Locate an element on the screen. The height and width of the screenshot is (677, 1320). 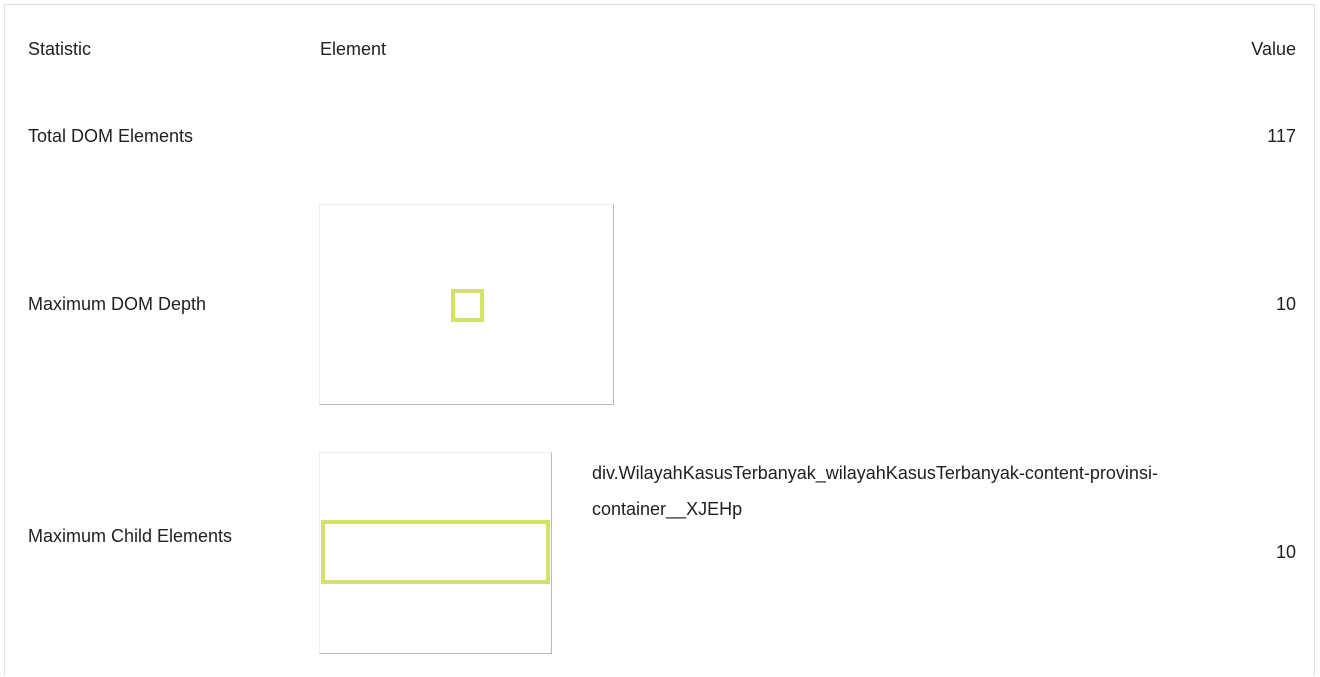
row-max-dom-depth-value: 10 is located at coordinates (1285, 304).